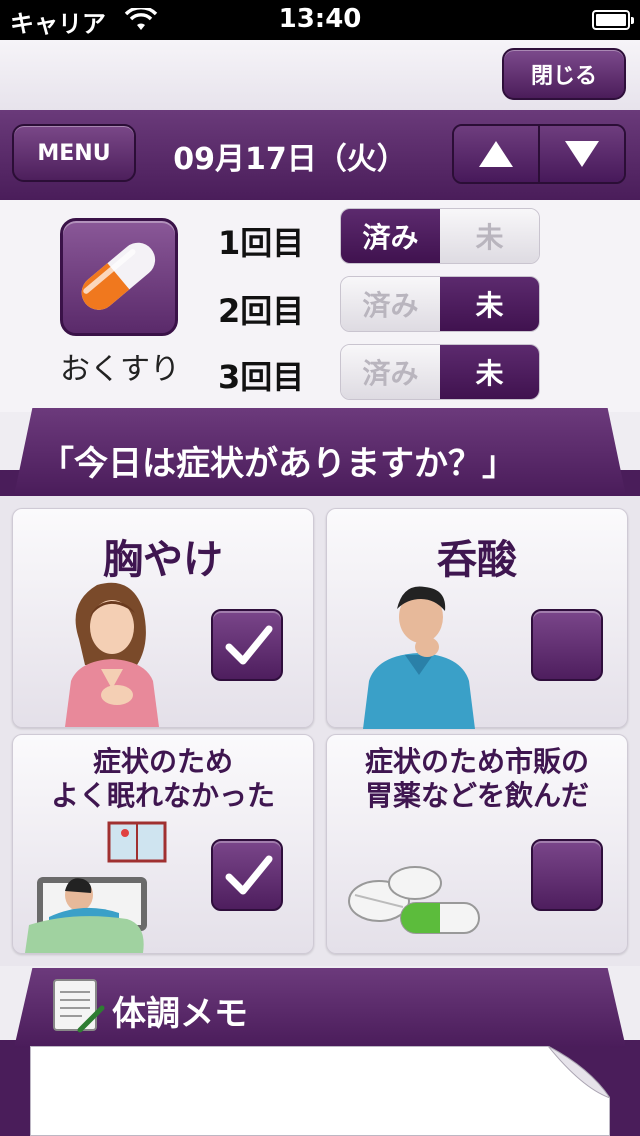  I want to click on symptom-card-otc-medicine: 症状のため市販の 胃薬などを飲んだ, so click(477, 844).